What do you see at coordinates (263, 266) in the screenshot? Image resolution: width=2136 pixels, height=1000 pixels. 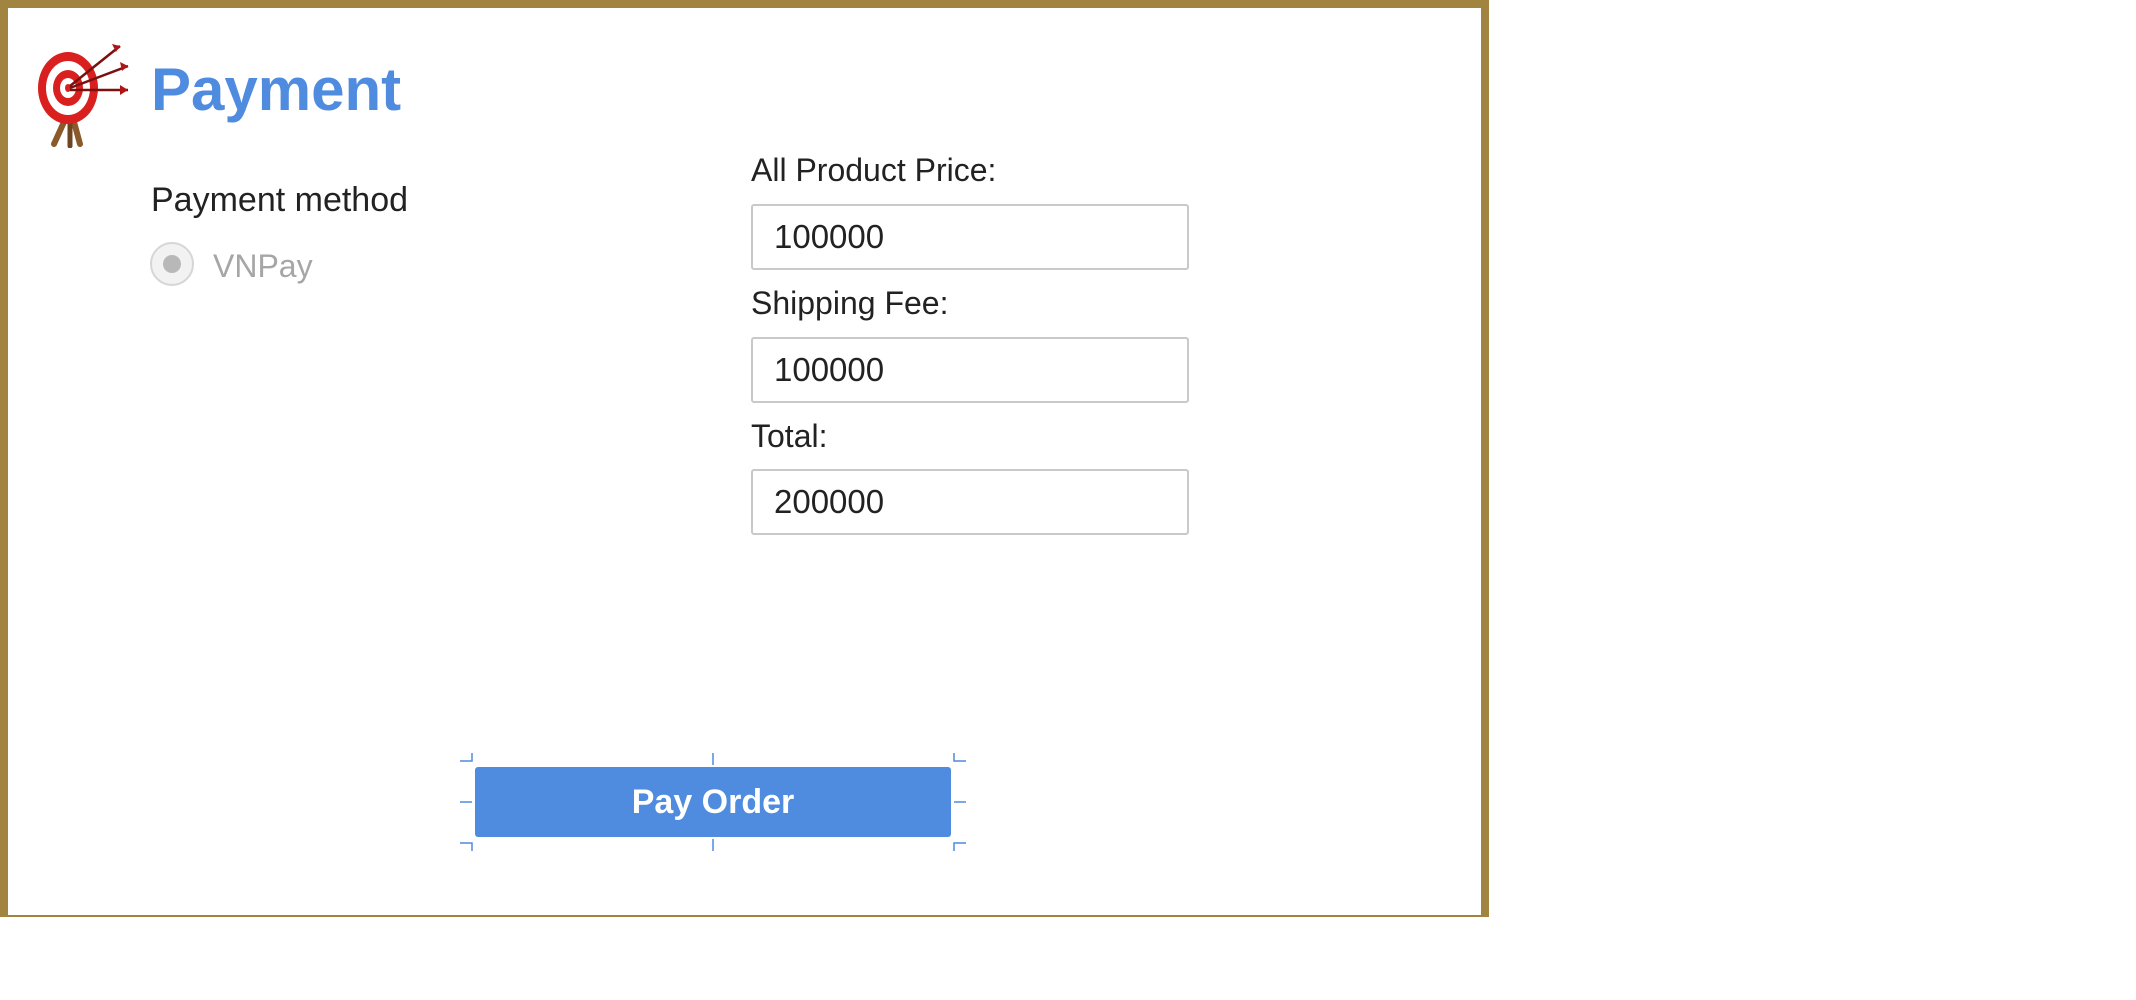 I see `vnpay-radio-label: VNPay` at bounding box center [263, 266].